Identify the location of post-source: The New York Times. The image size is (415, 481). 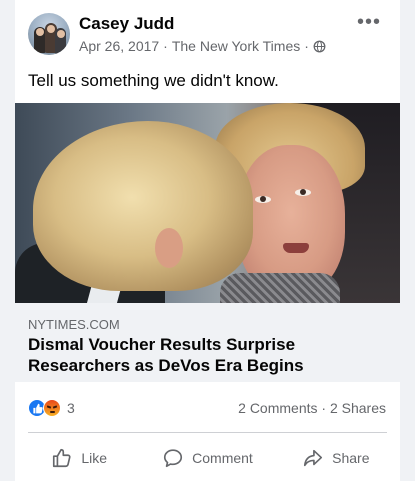
(236, 46).